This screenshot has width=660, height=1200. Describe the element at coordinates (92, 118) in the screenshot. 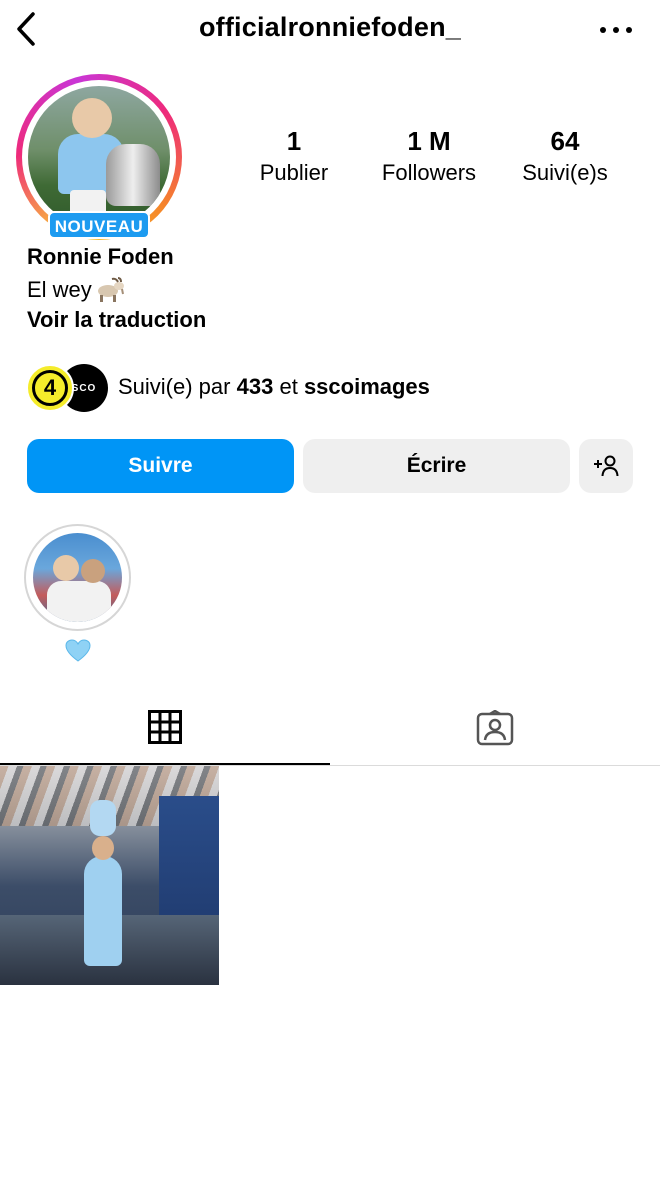

I see `avatar-face` at that location.